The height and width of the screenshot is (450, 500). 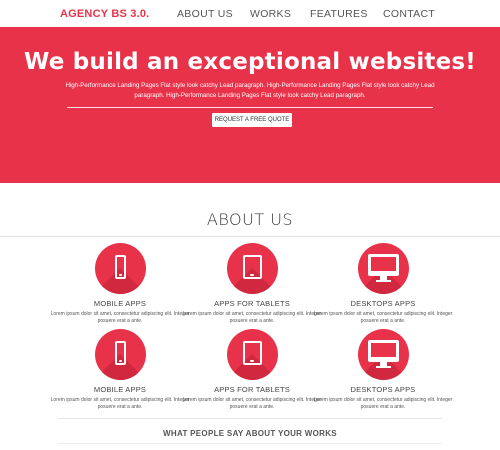 I want to click on nav-item-features: FEATURES, so click(x=339, y=14).